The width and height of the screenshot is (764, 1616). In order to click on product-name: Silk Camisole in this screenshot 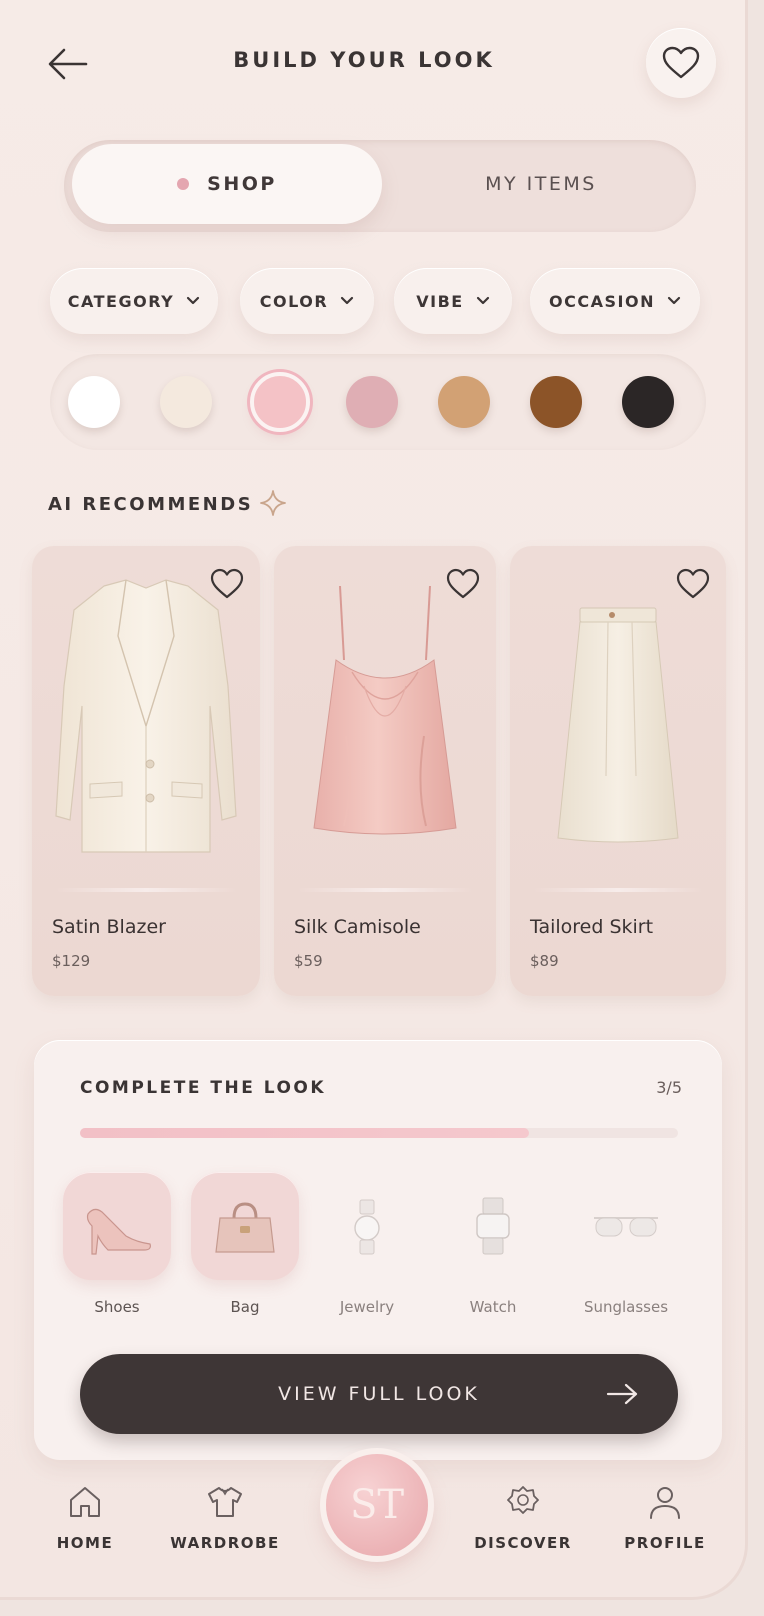, I will do `click(357, 927)`.